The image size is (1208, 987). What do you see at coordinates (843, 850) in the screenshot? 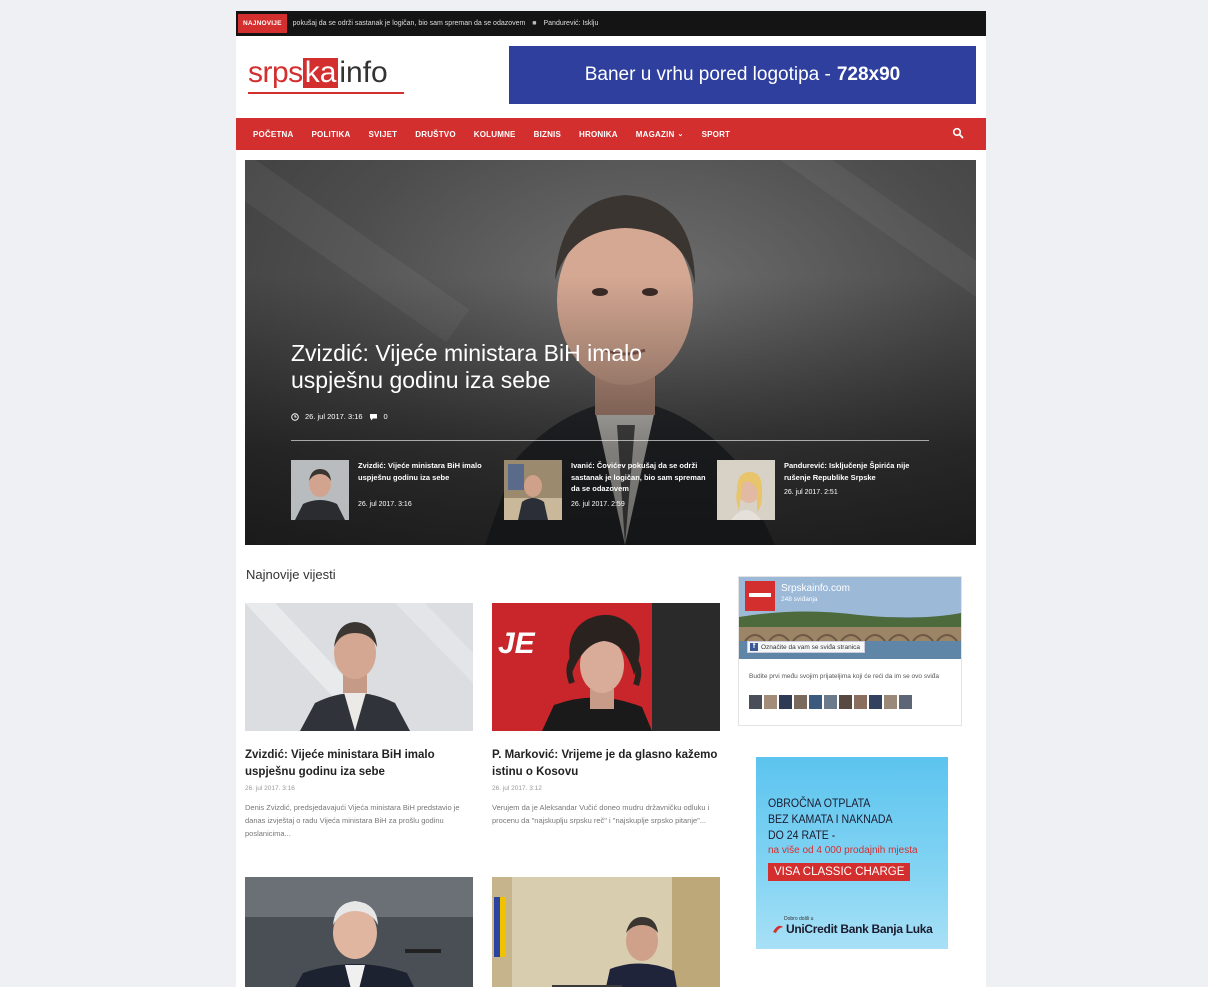
I see `ad-subline: na više od 4 000 prodajnih mjesta` at bounding box center [843, 850].